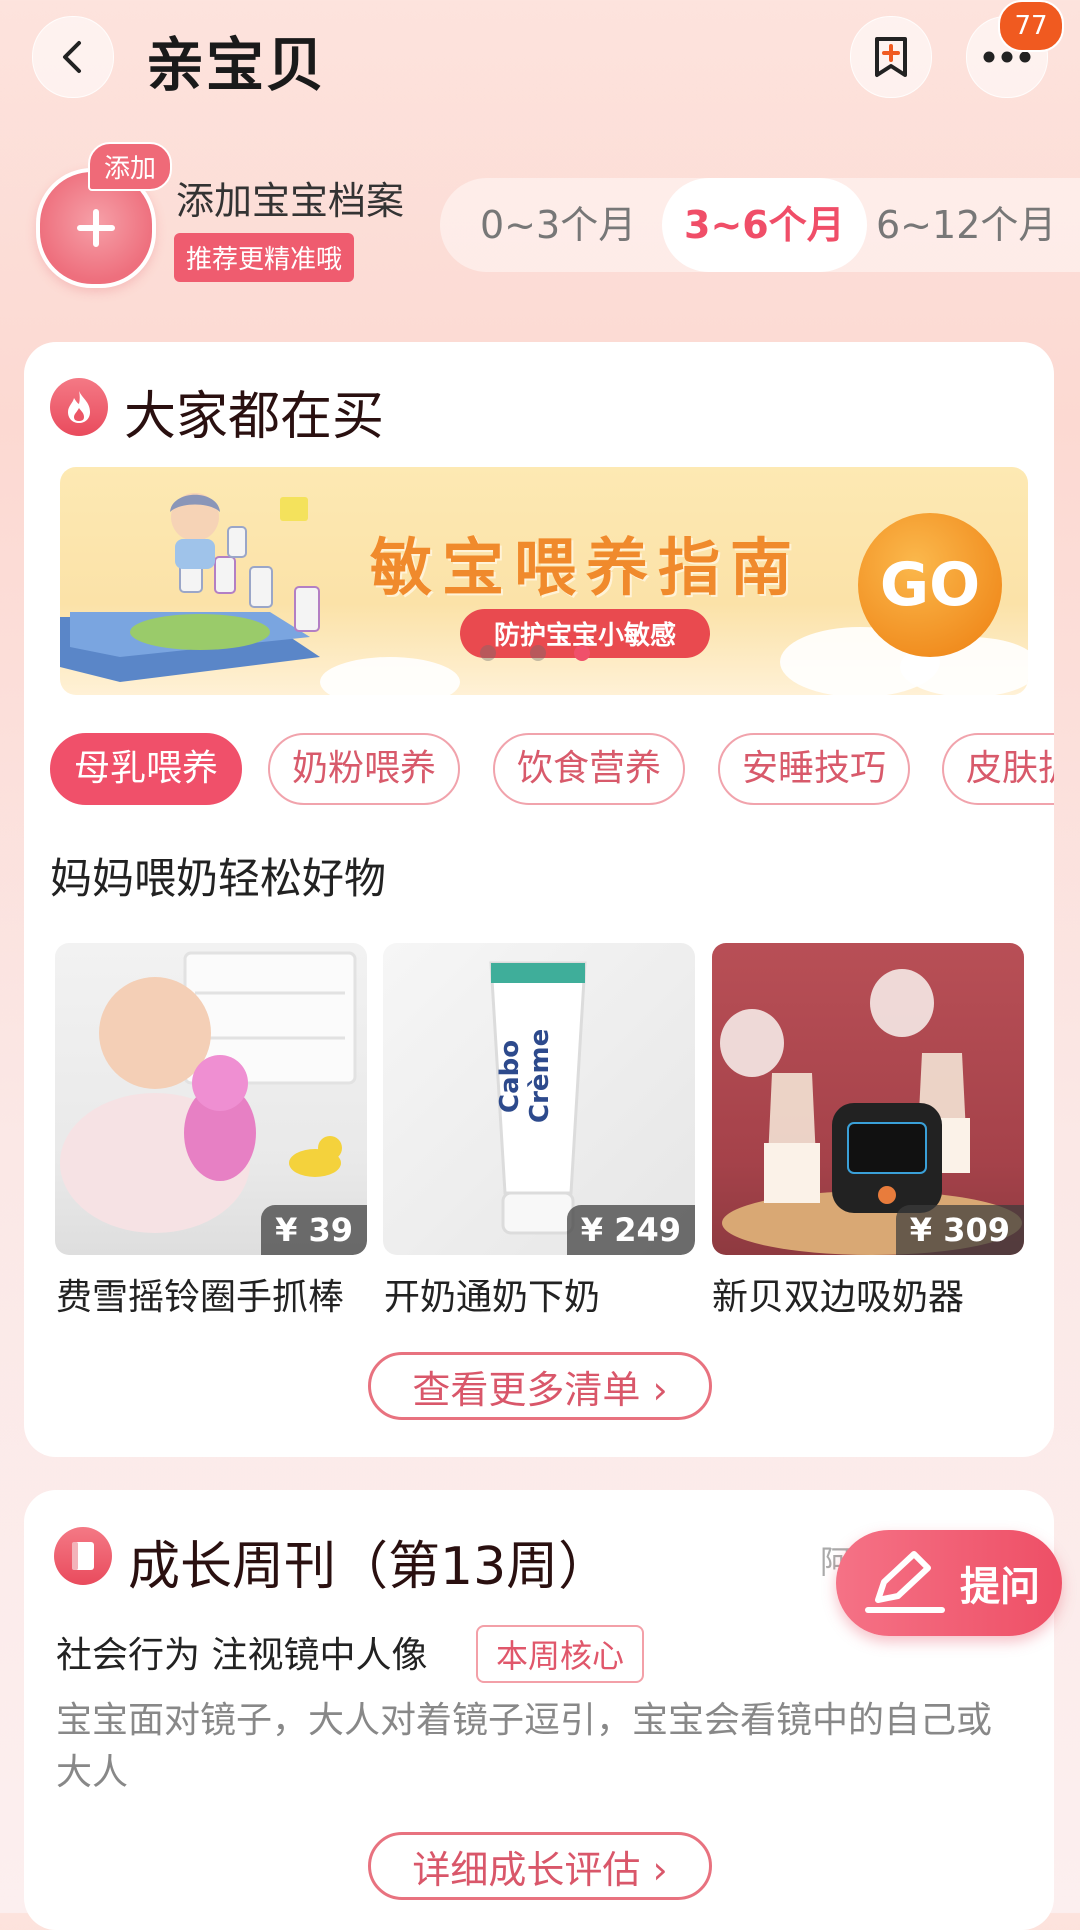  I want to click on age-tab-bar: 0~3个月 3~6个月 6~12个月, so click(760, 225).